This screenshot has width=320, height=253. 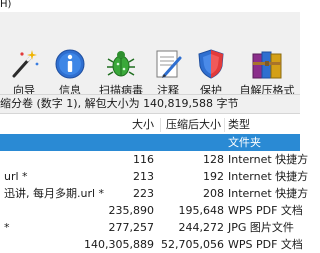 What do you see at coordinates (54, 193) in the screenshot?
I see `file-name: 迅讲, 每月多期.url *` at bounding box center [54, 193].